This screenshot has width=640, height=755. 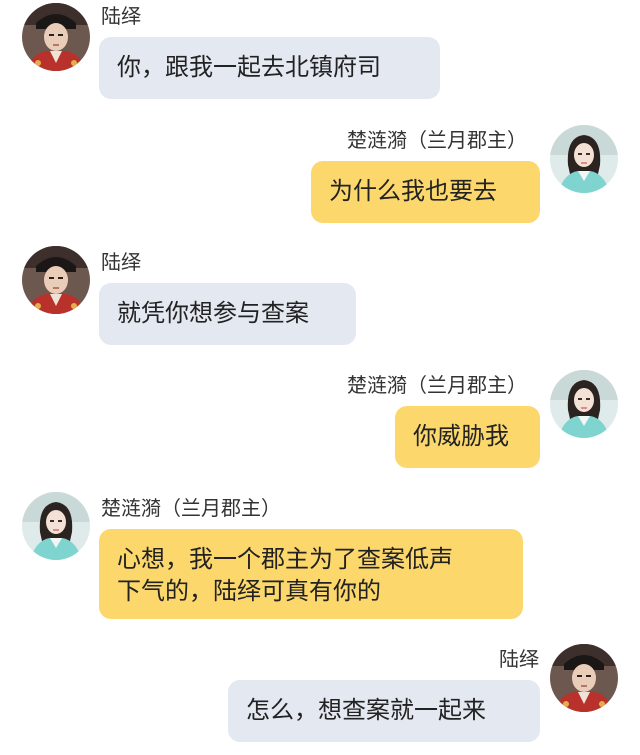 I want to click on message-row: 楚涟漪（兰月郡主） 为什么我也要去, so click(x=320, y=175).